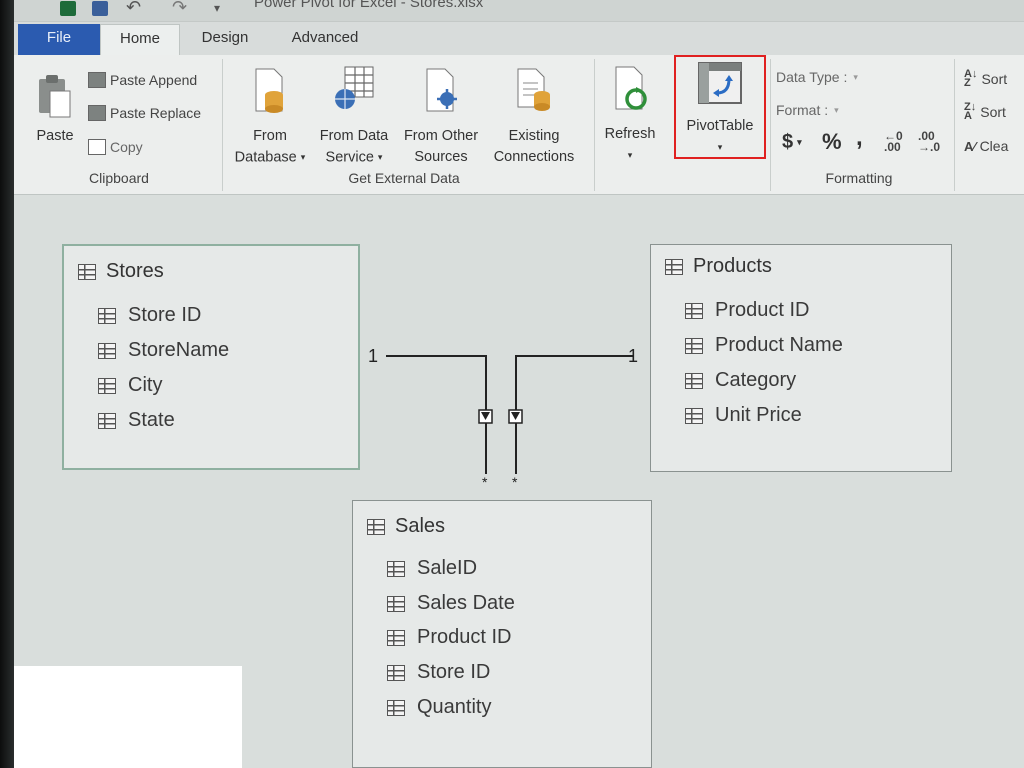  I want to click on save-icon, so click(100, 8).